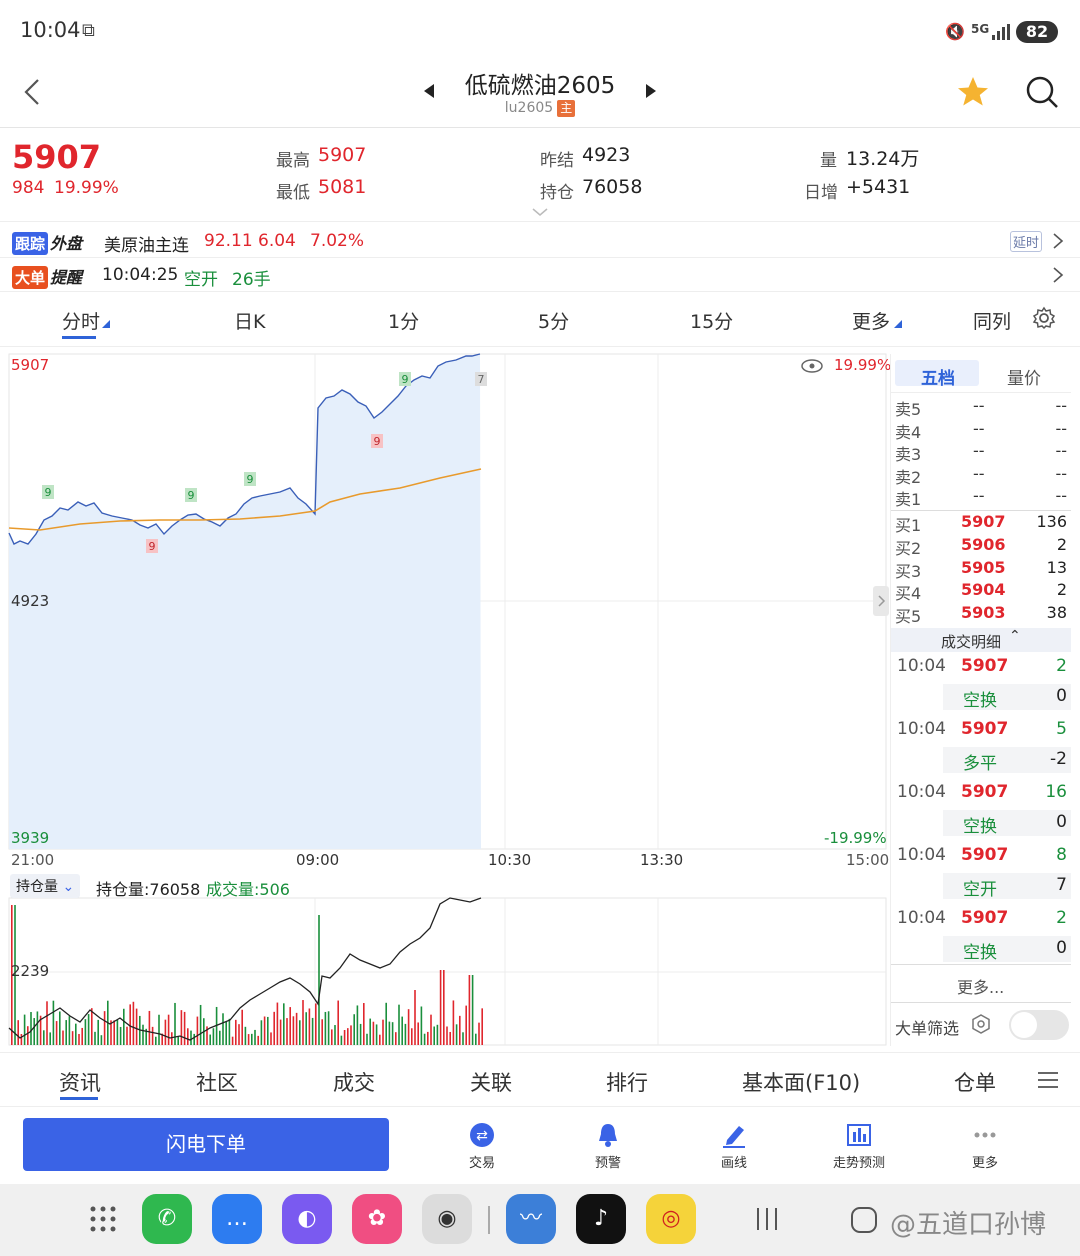 The width and height of the screenshot is (1080, 1256). Describe the element at coordinates (47, 276) in the screenshot. I see `alert-tag: 大单 提醒` at that location.